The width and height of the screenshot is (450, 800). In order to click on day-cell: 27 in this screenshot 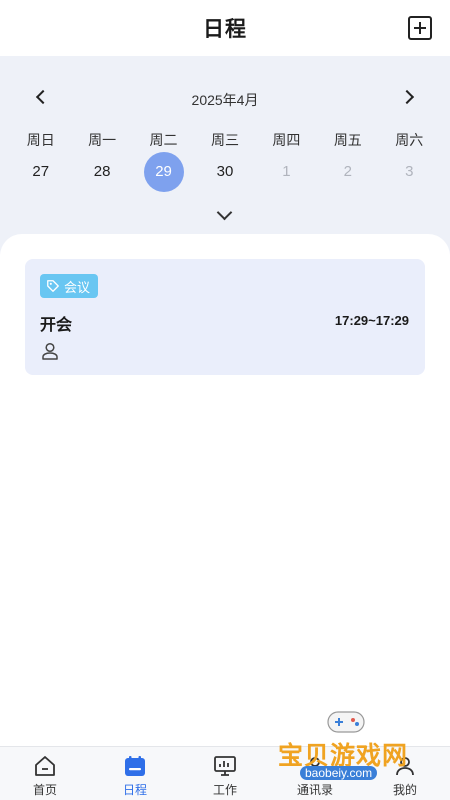, I will do `click(40, 172)`.